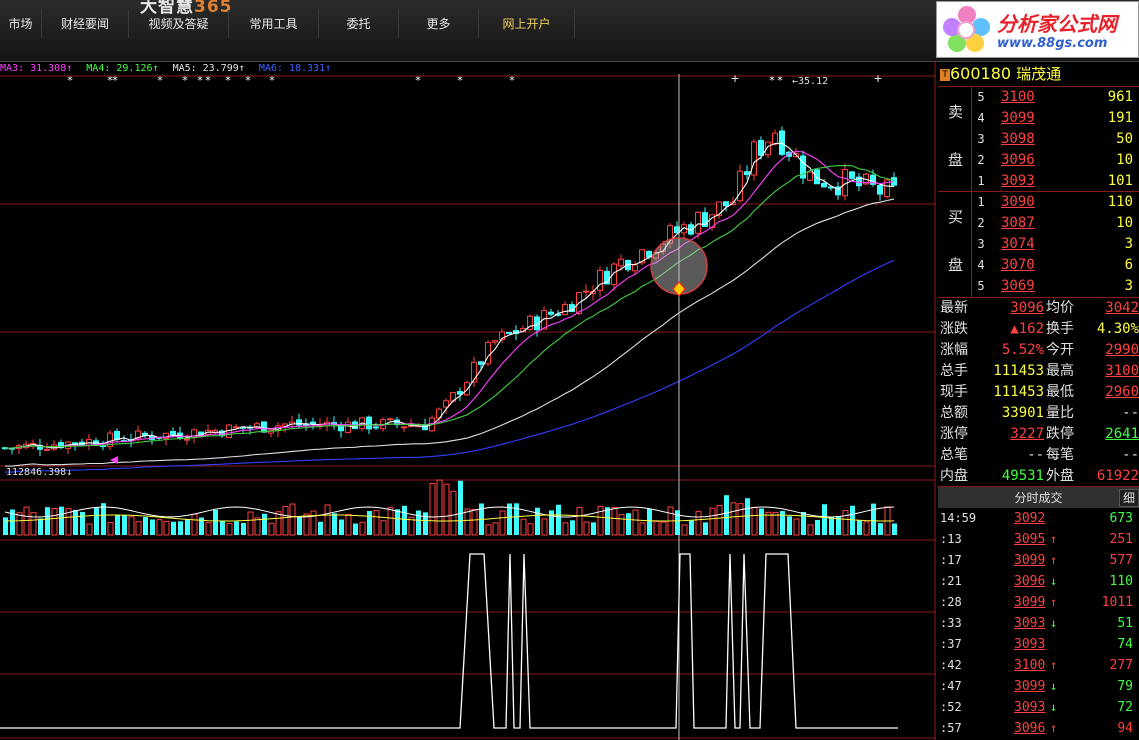 The width and height of the screenshot is (1139, 740). What do you see at coordinates (1060, 476) in the screenshot?
I see `stat-label: 外盘` at bounding box center [1060, 476].